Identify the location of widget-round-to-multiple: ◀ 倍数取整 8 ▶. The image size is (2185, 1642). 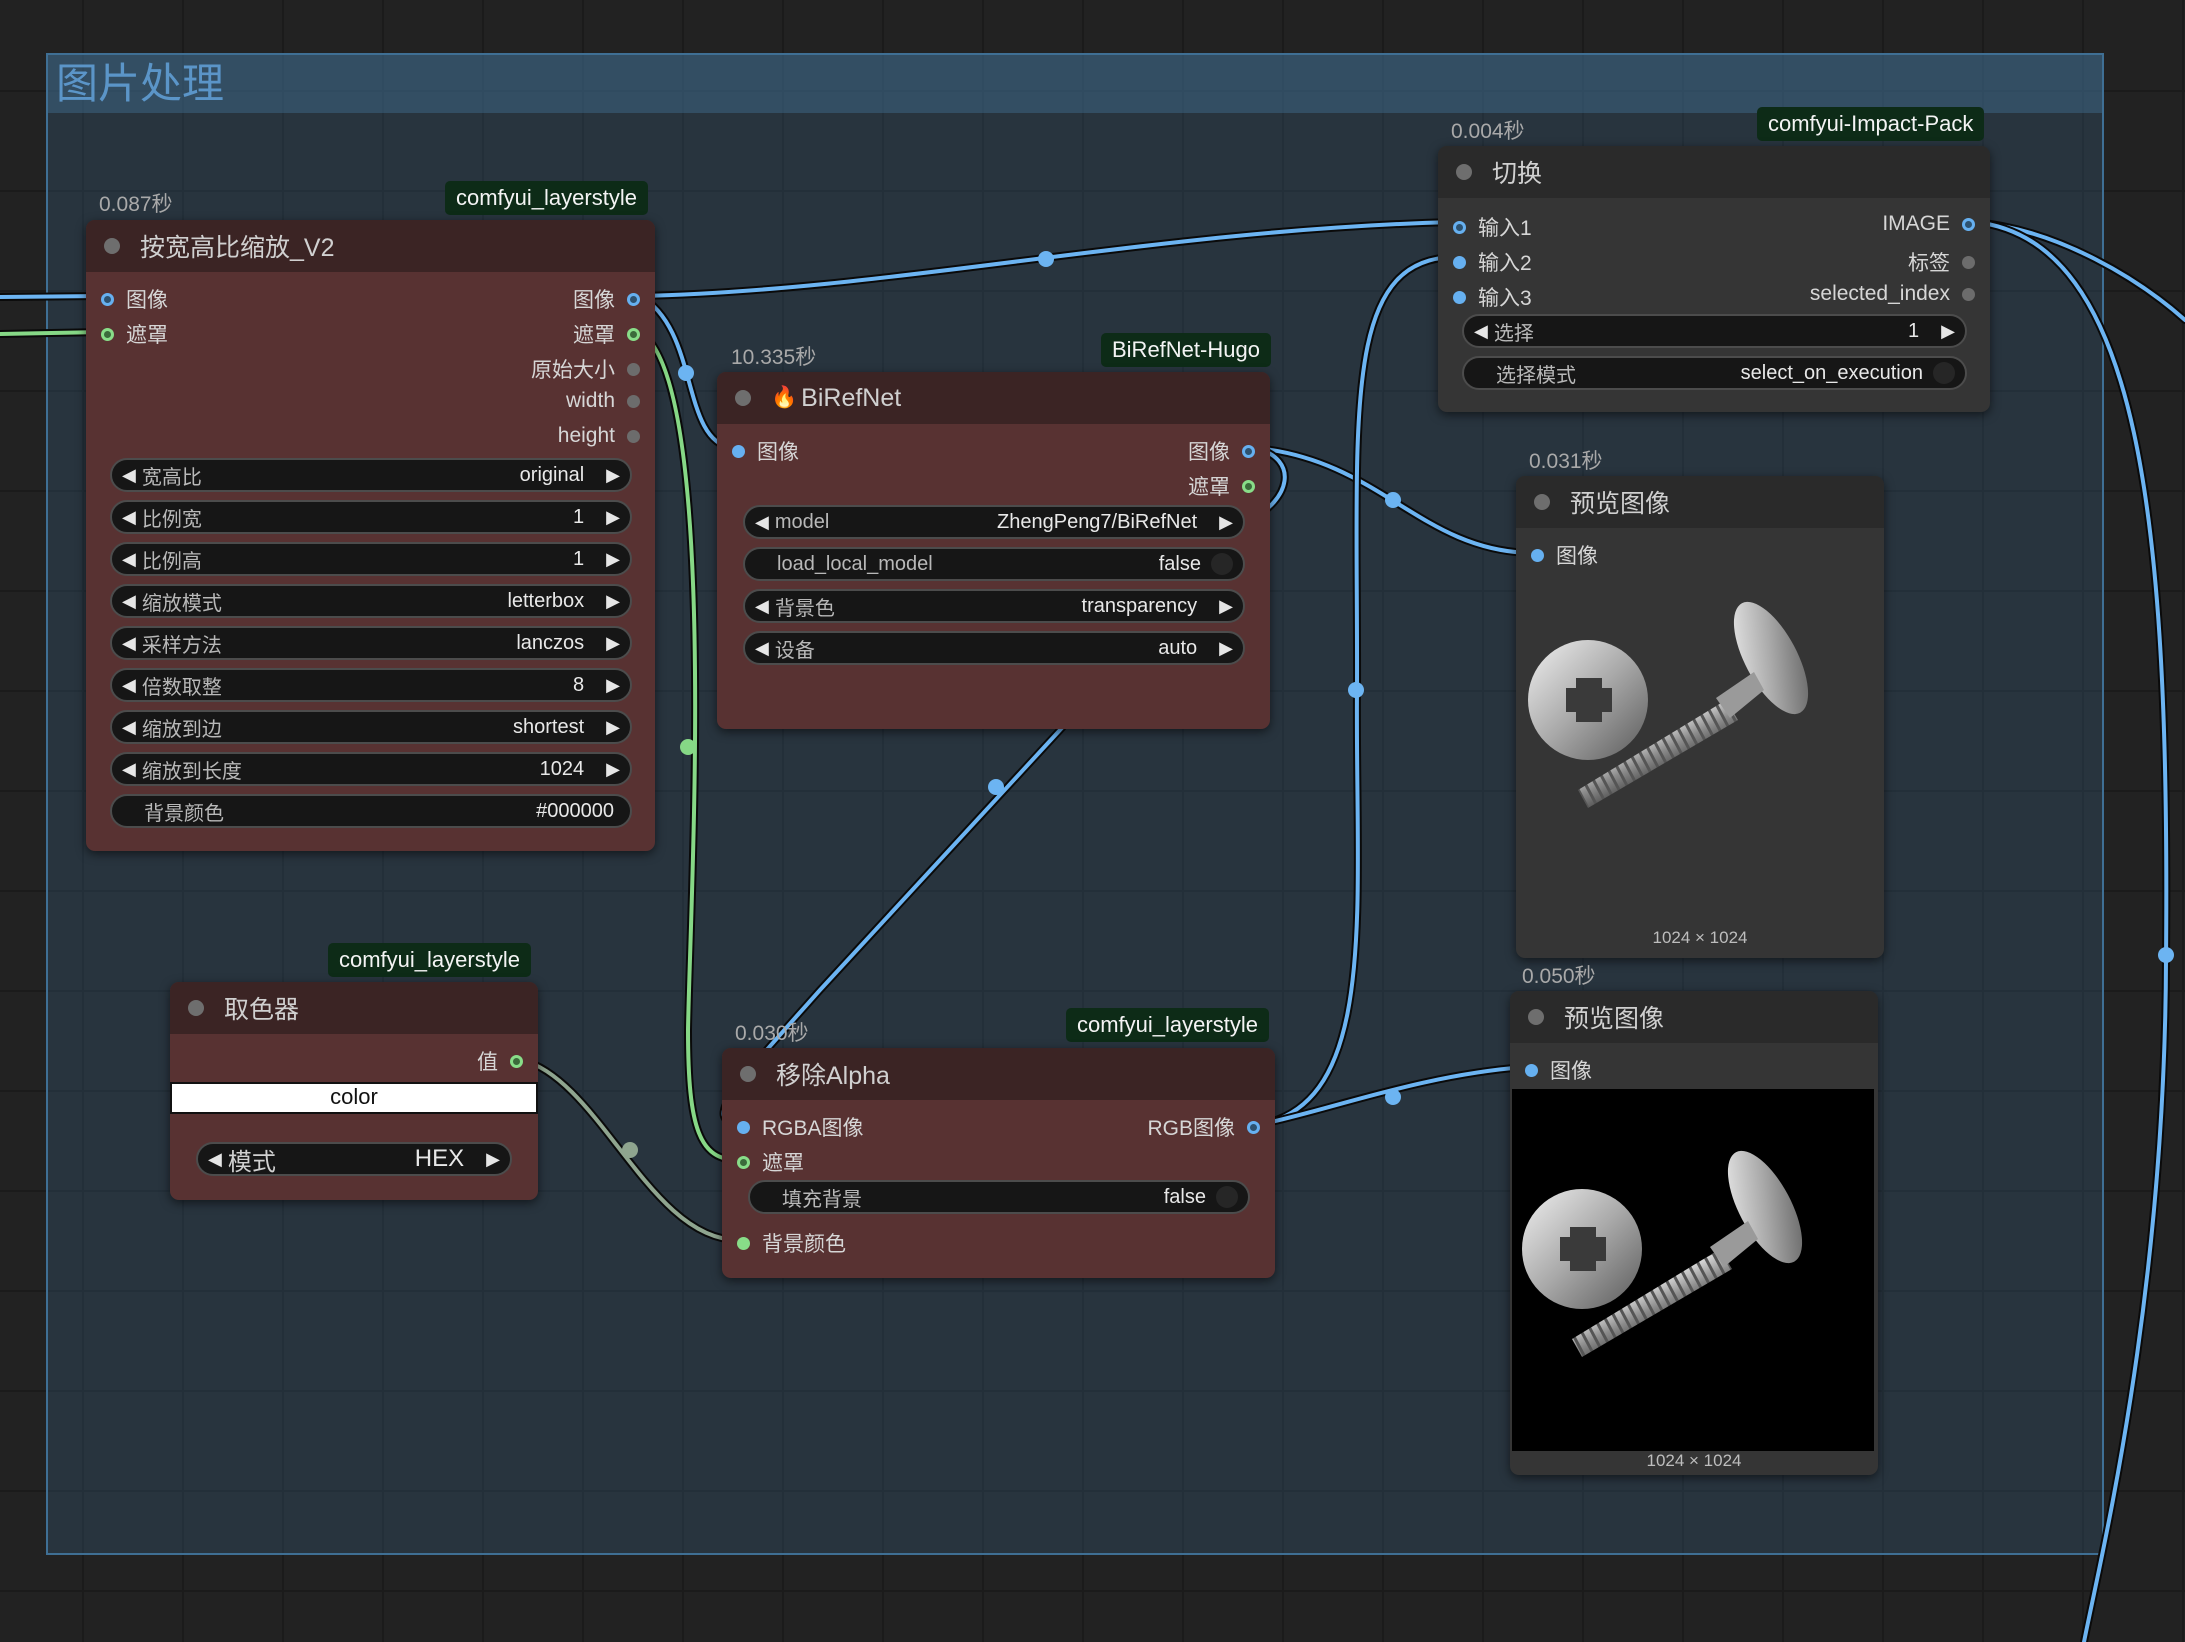
(371, 685).